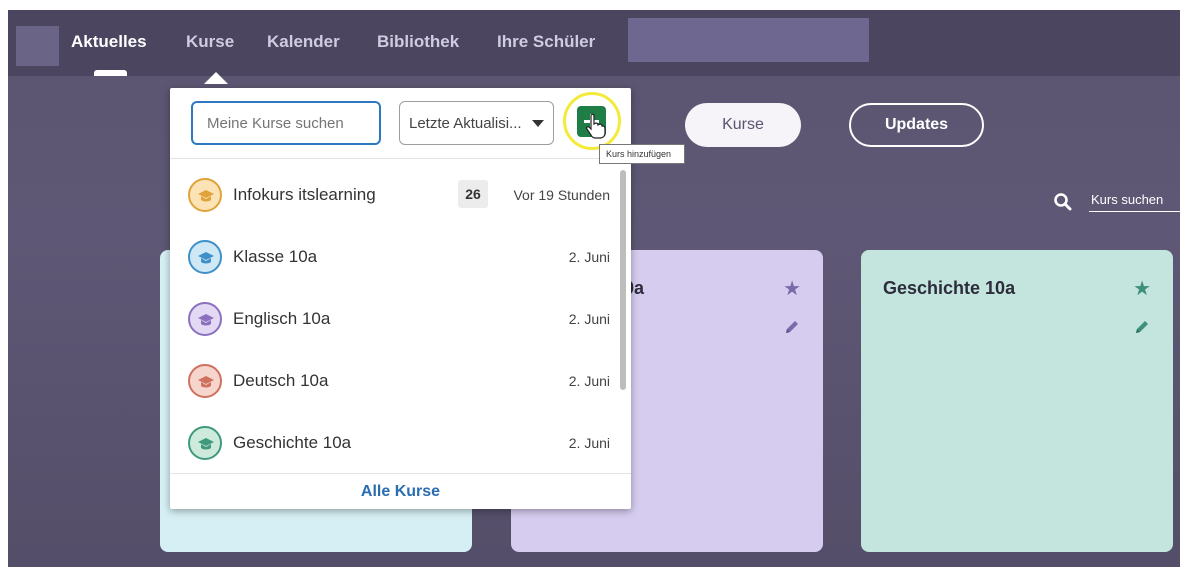 The height and width of the screenshot is (567, 1187). Describe the element at coordinates (1127, 199) in the screenshot. I see `course-search-label: Kurs suchen` at that location.